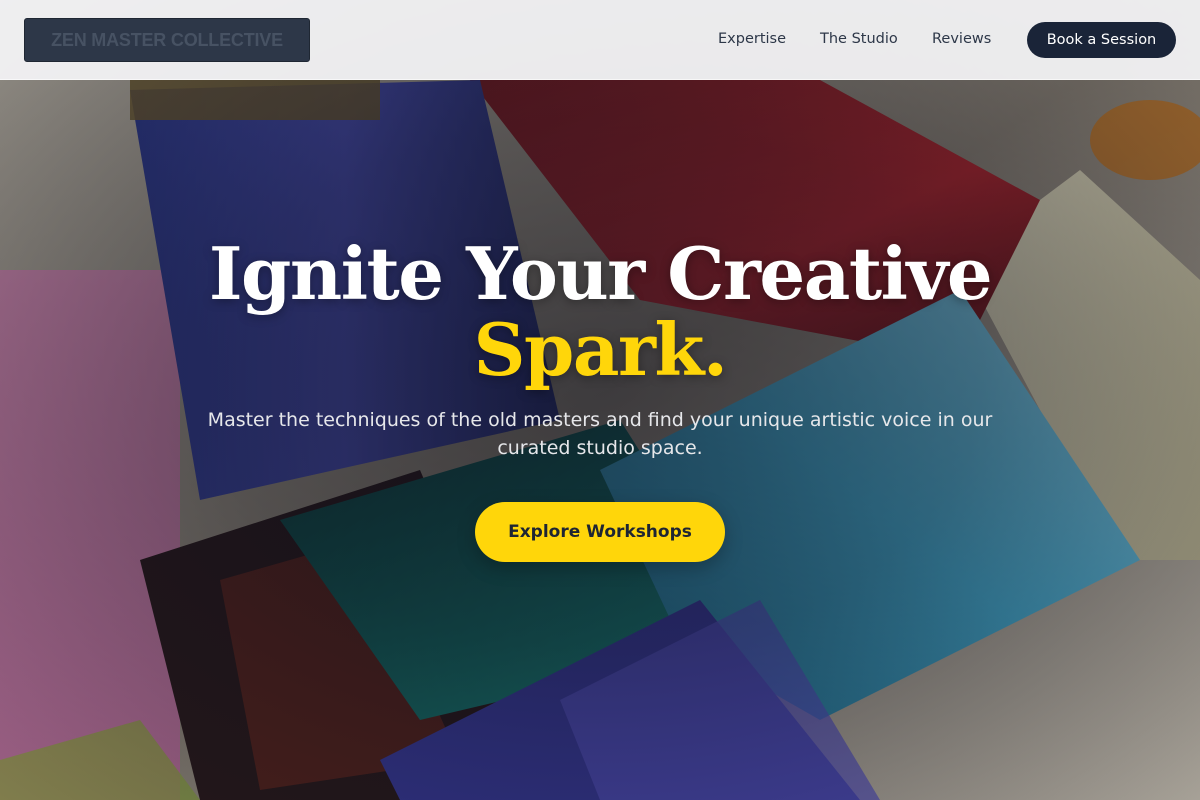  What do you see at coordinates (961, 39) in the screenshot?
I see `nav-link-reviews: Reviews` at bounding box center [961, 39].